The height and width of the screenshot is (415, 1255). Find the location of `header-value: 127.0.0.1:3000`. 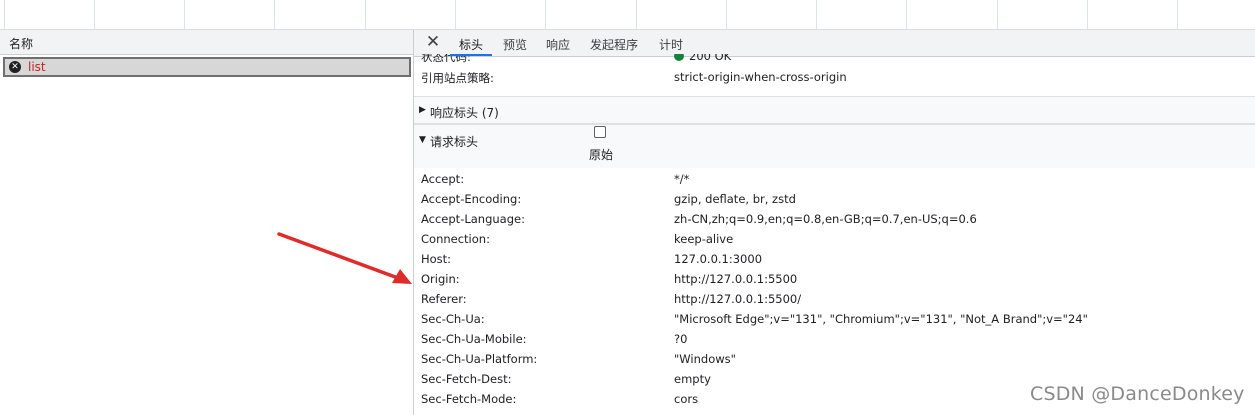

header-value: 127.0.0.1:3000 is located at coordinates (718, 259).